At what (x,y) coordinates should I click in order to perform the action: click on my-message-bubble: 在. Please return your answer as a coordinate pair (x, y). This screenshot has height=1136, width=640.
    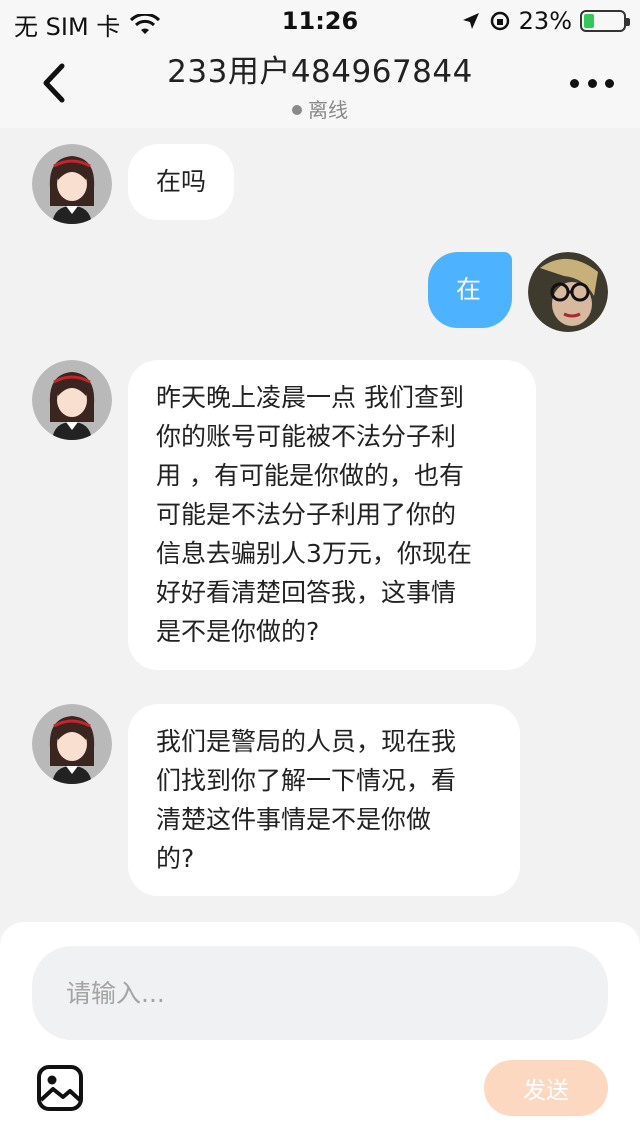
    Looking at the image, I should click on (470, 290).